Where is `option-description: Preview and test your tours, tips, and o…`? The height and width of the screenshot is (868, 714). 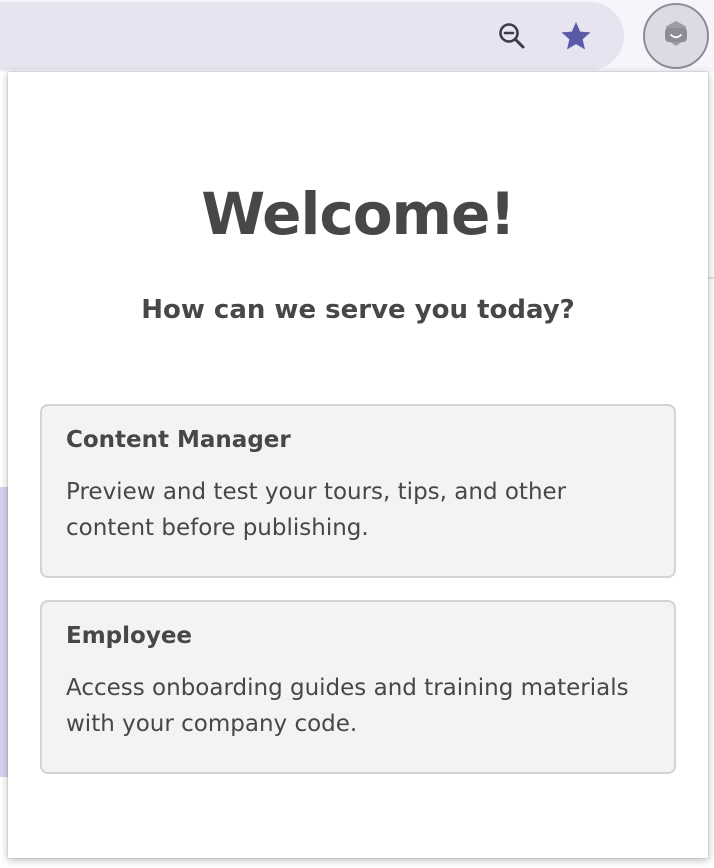 option-description: Preview and test your tours, tips, and o… is located at coordinates (316, 510).